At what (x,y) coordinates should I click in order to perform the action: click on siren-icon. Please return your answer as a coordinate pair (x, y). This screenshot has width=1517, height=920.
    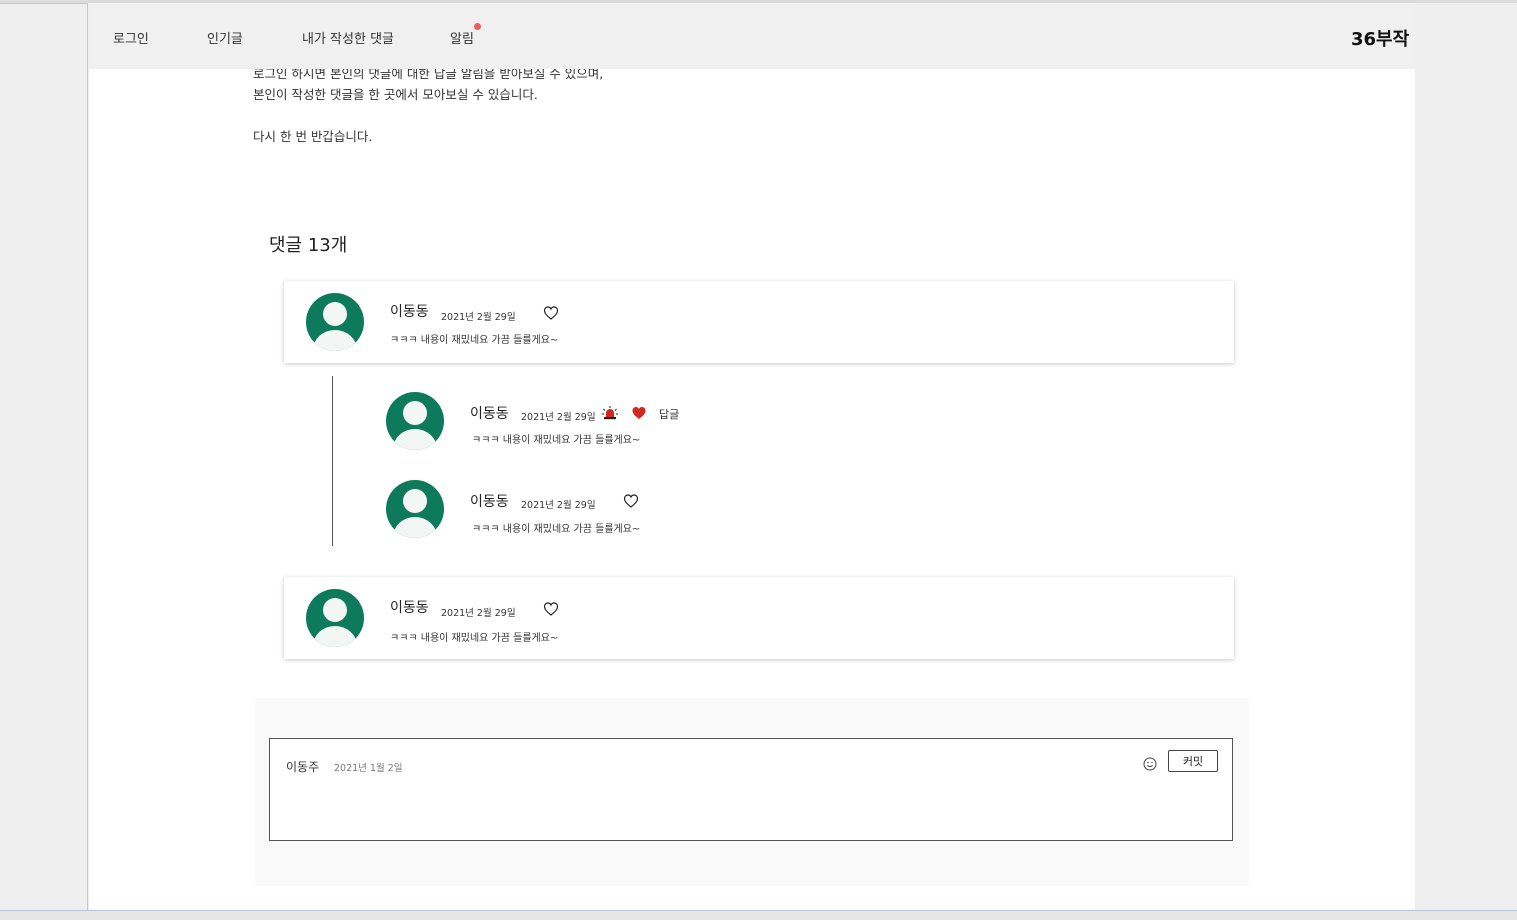
    Looking at the image, I should click on (610, 413).